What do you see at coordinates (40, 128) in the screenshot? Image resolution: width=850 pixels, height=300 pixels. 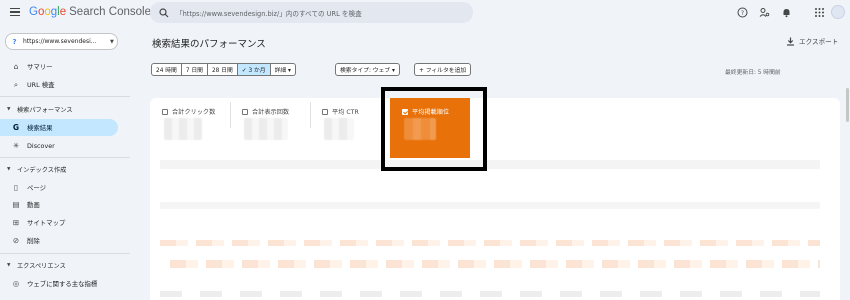 I see `sidebar-item-label: 検索結果` at bounding box center [40, 128].